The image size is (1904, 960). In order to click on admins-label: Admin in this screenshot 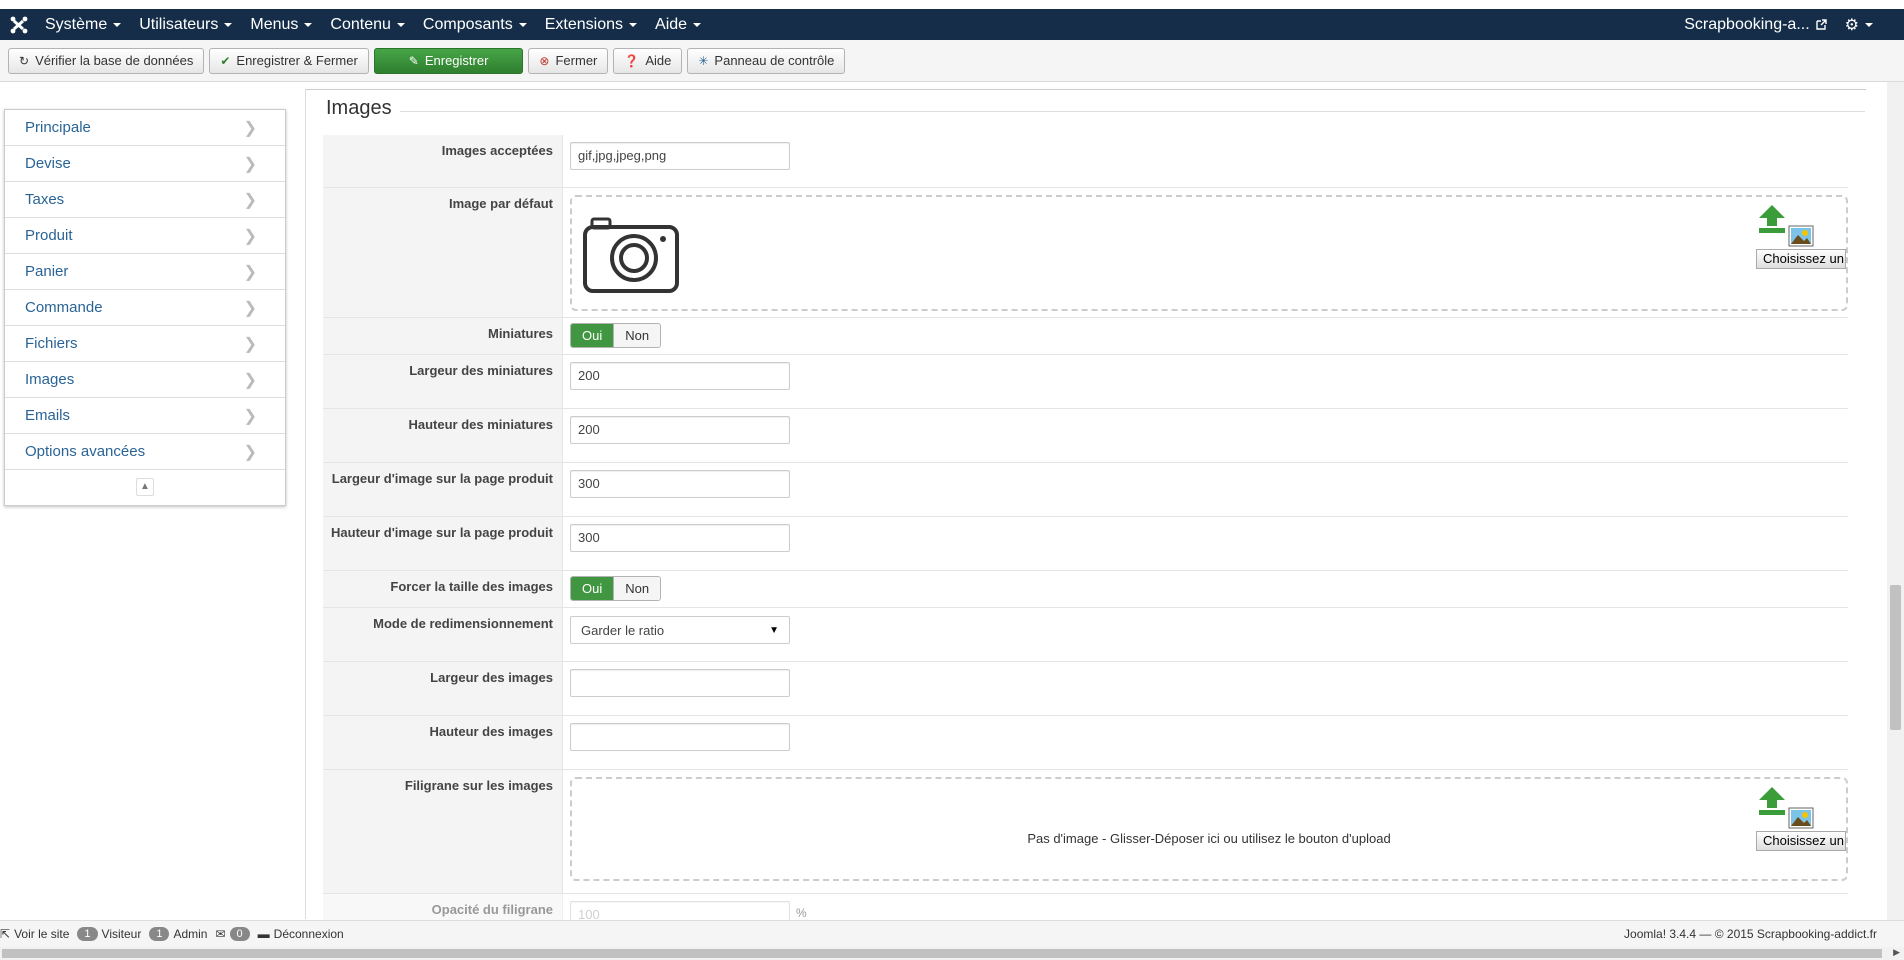, I will do `click(190, 934)`.